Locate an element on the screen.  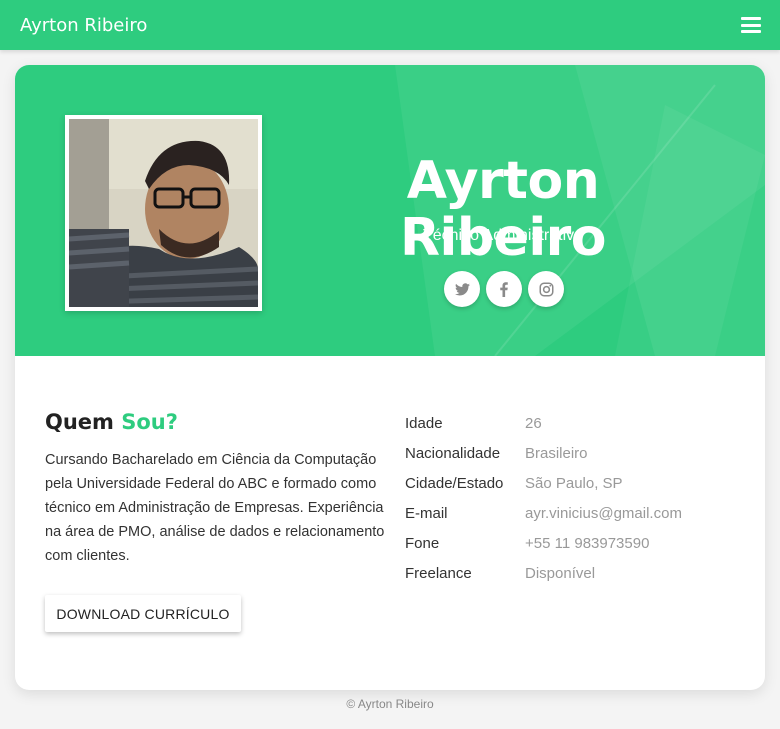
profile-role: Técnico Administrativo is located at coordinates (503, 235).